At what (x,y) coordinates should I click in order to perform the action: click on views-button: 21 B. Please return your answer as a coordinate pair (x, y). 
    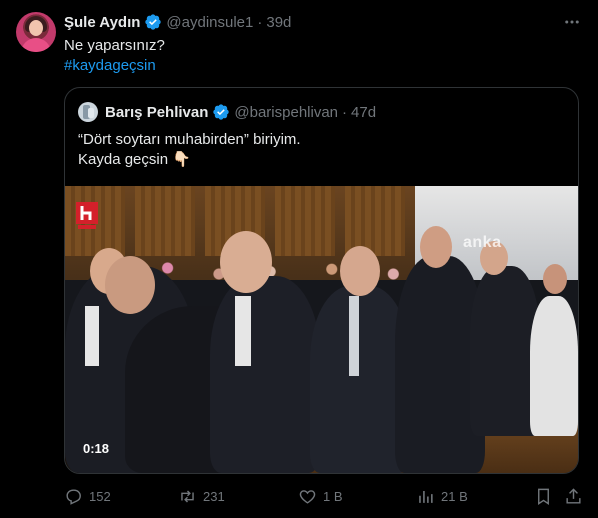
    Looking at the image, I should click on (442, 496).